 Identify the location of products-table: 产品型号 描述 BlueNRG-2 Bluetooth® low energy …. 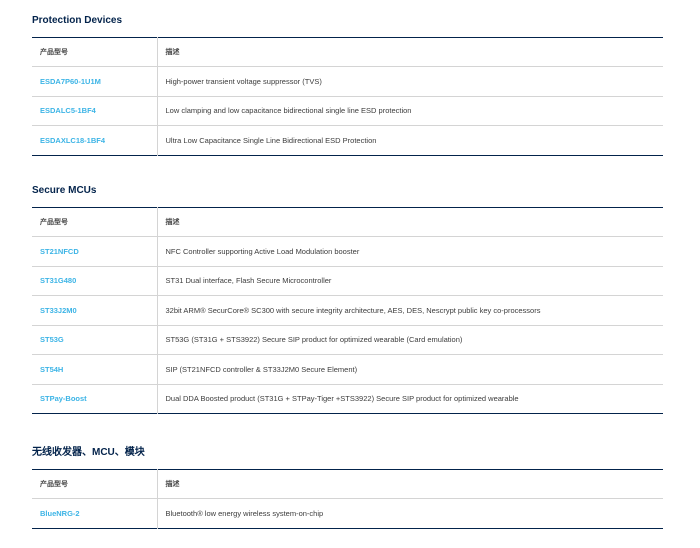
(347, 499).